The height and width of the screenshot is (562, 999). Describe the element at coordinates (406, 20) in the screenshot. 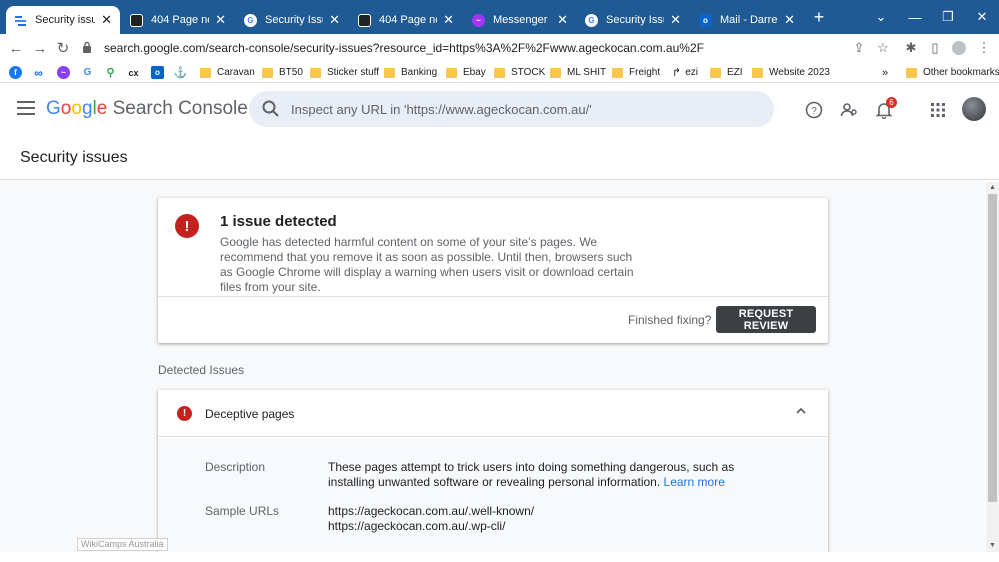

I see `tab-404-page-2: 404 Page not fou ✕` at that location.